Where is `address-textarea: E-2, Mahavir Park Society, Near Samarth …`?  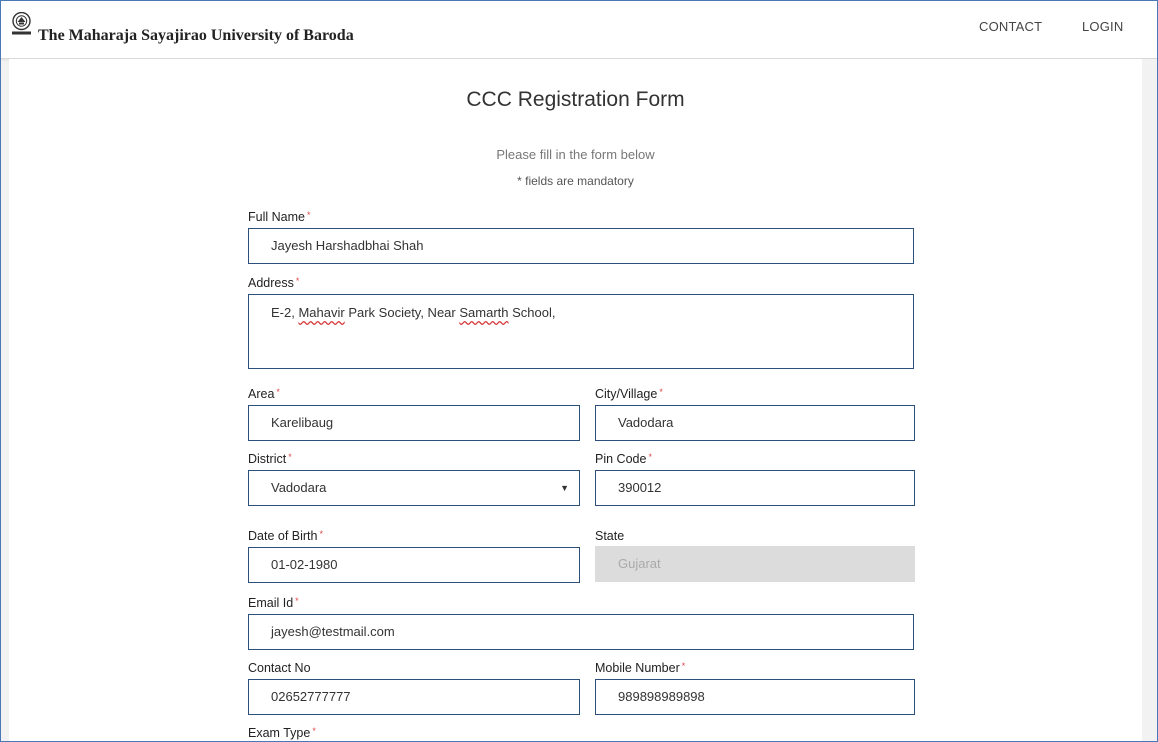
address-textarea: E-2, Mahavir Park Society, Near Samarth … is located at coordinates (581, 331).